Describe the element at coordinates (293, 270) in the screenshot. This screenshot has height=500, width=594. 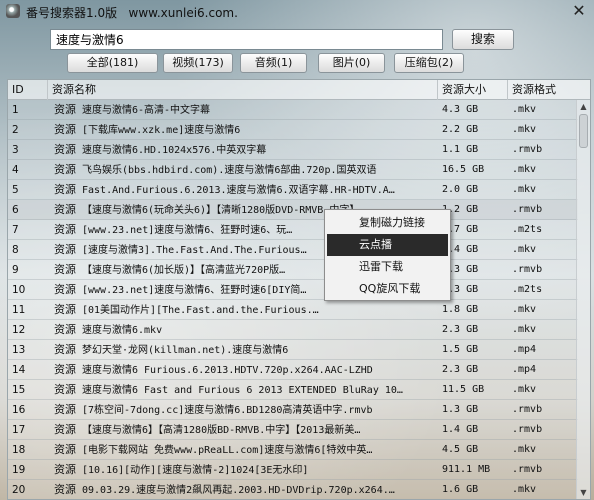
I see `table-row: 9 资源 【速度与激情6(加长版)】【高清蓝光720P版… 4.3 GB .rmvb` at that location.